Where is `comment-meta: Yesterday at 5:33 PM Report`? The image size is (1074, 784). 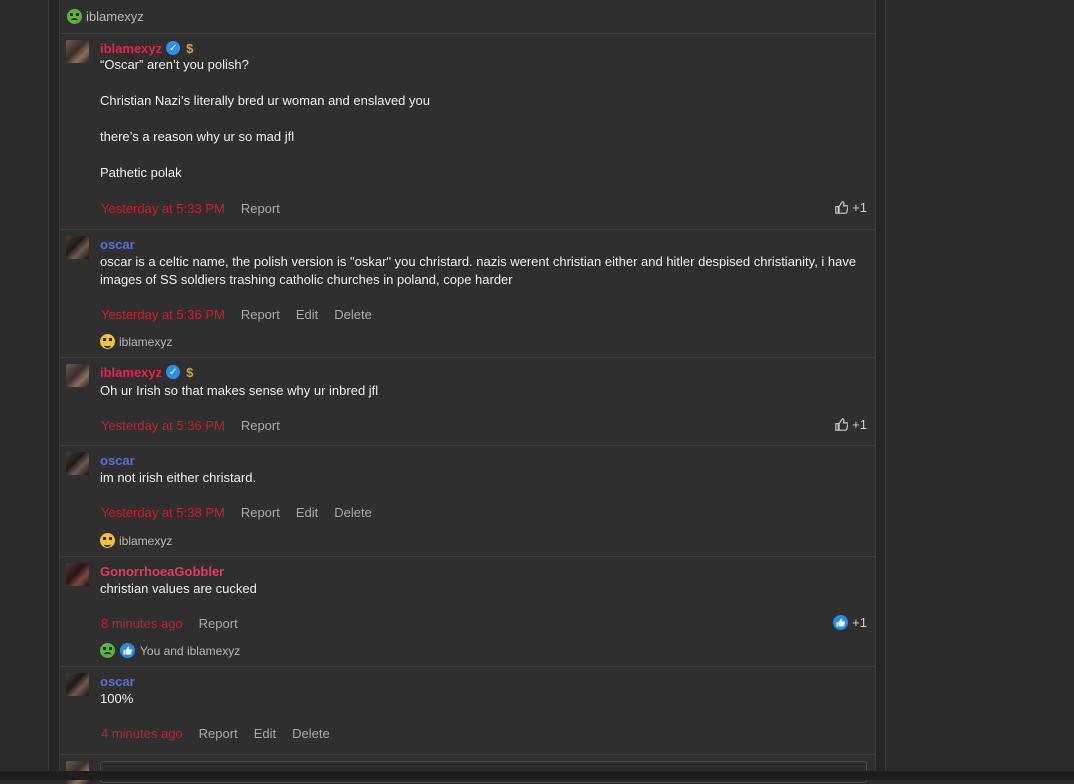 comment-meta: Yesterday at 5:33 PM Report is located at coordinates (190, 208).